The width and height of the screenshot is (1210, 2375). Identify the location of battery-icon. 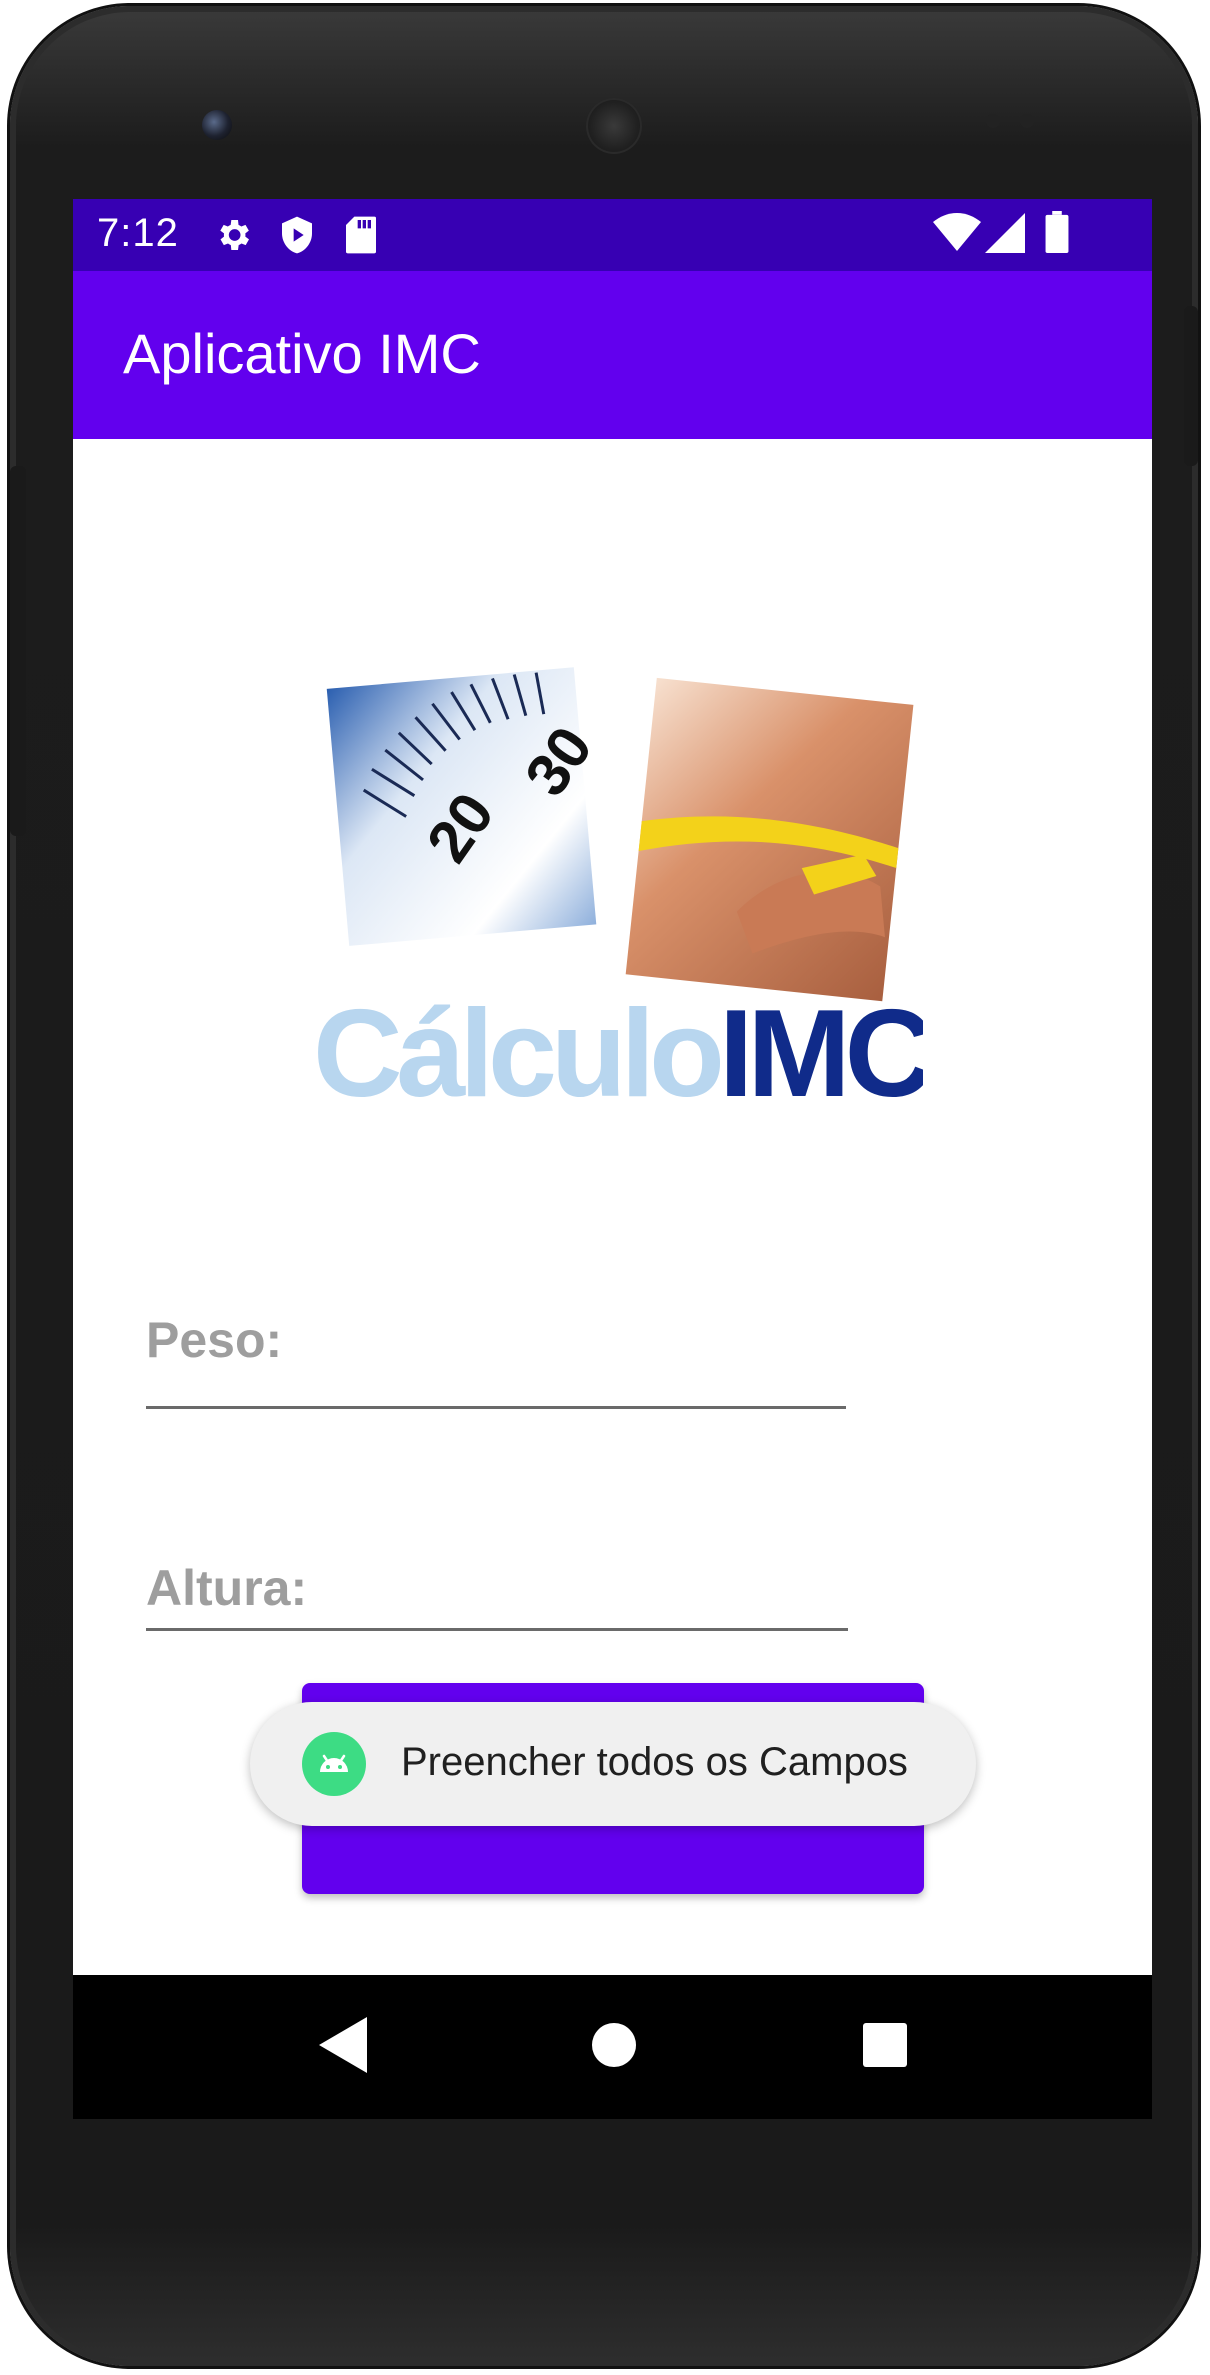
(1057, 234).